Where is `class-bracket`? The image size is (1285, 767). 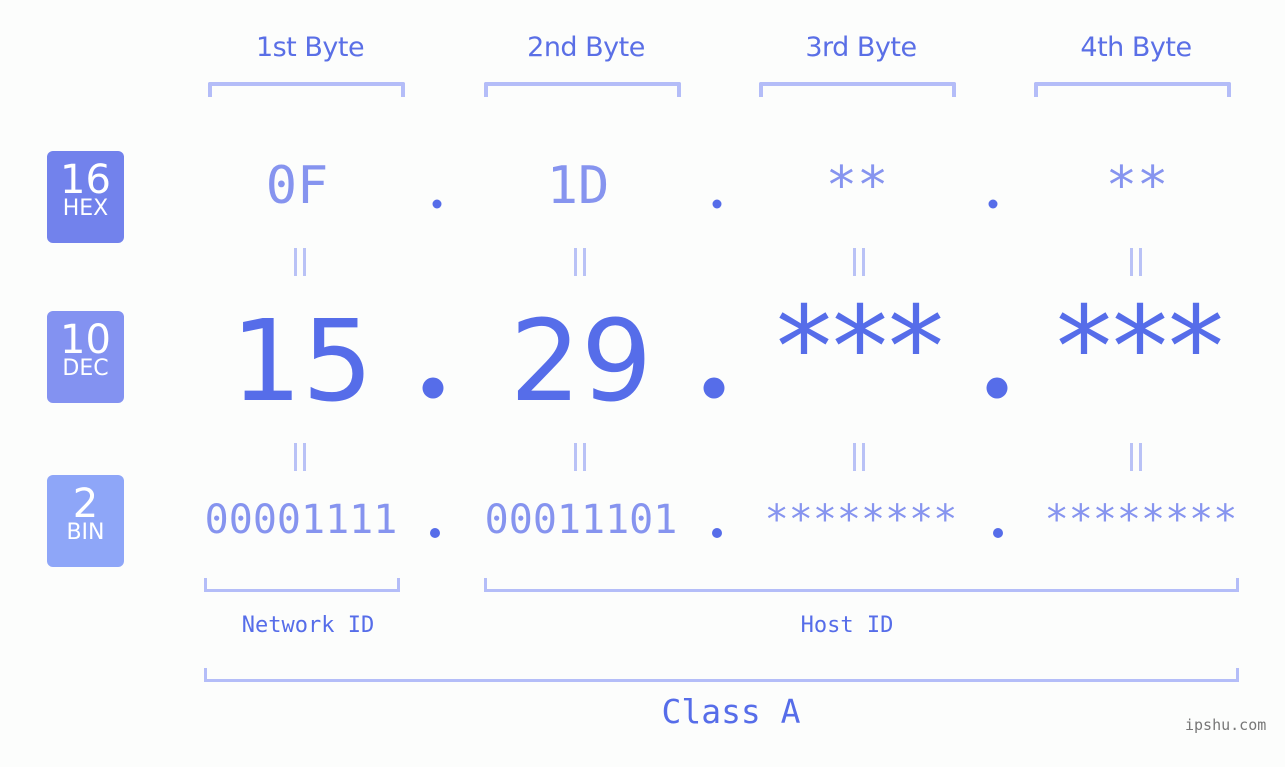 class-bracket is located at coordinates (721, 675).